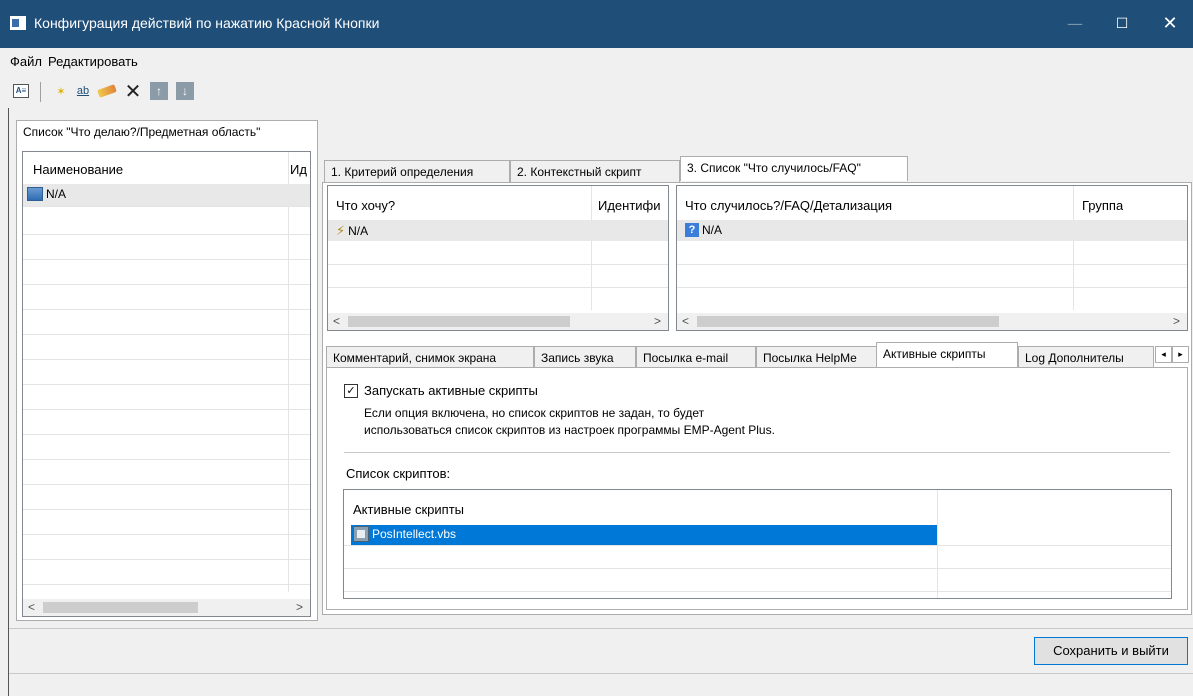 The width and height of the screenshot is (1193, 696). What do you see at coordinates (498, 258) in the screenshot?
I see `want-grid: Что хочу? Идентифи ⚡ N/A < >` at bounding box center [498, 258].